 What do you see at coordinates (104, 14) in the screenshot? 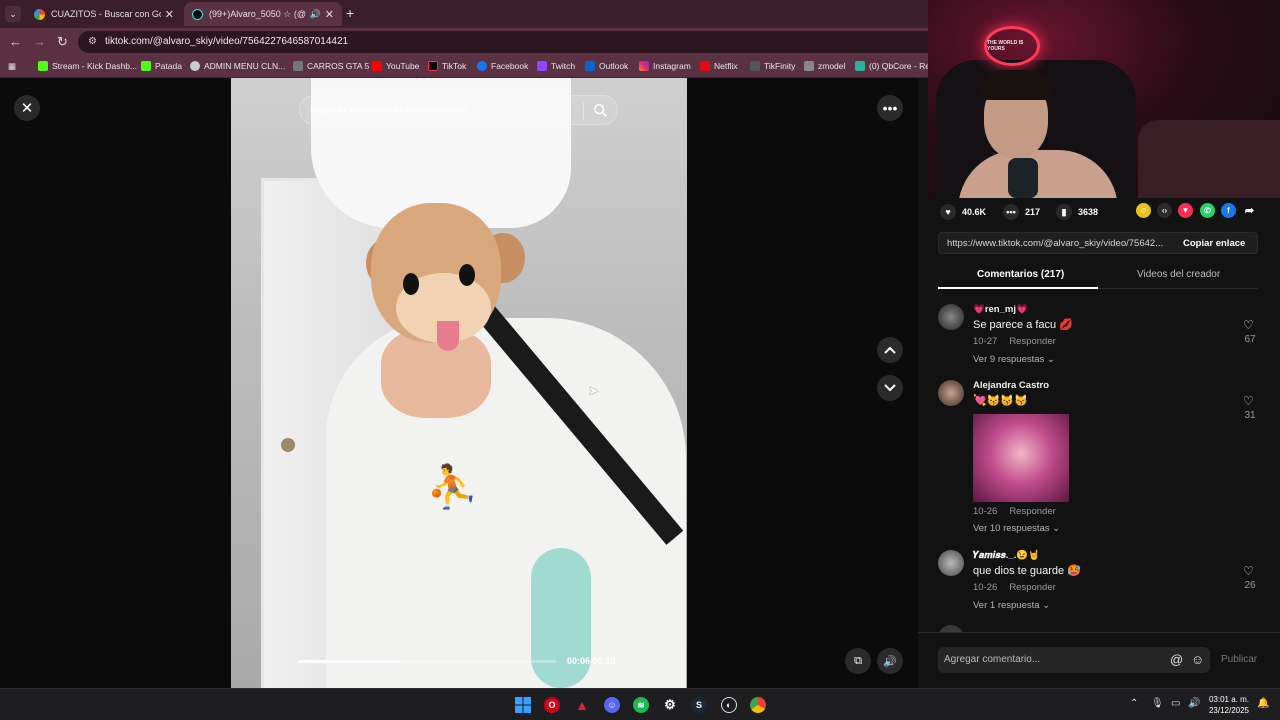
I see `tab-google: CUAZITOS - Buscar con Google ✕` at bounding box center [104, 14].